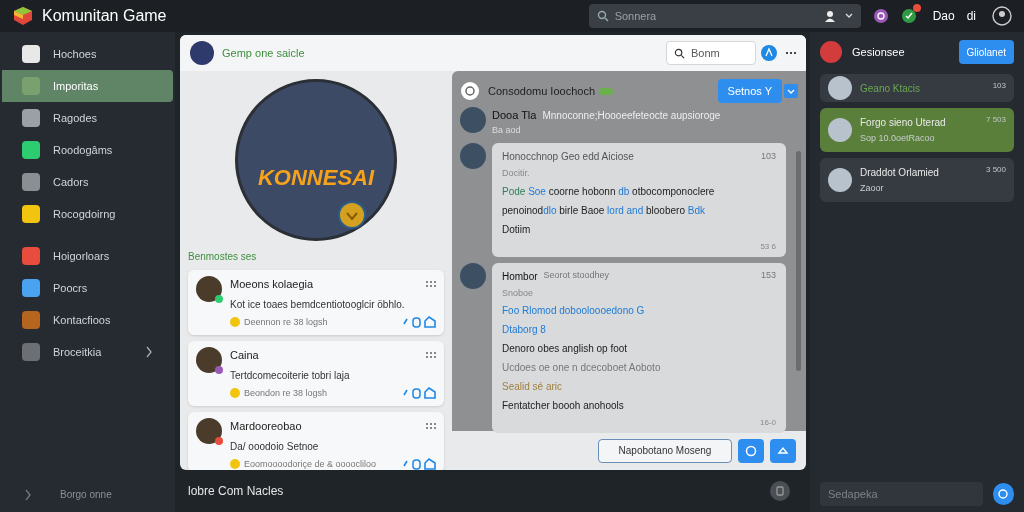 The height and width of the screenshot is (512, 1024). Describe the element at coordinates (514, 115) in the screenshot. I see `message-author: Dooa Tla` at that location.